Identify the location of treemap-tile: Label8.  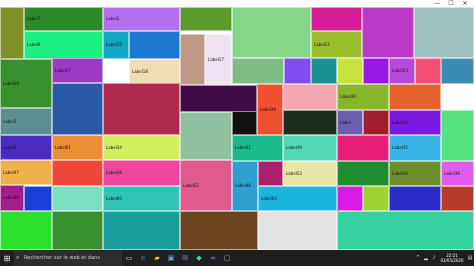
(63, 45).